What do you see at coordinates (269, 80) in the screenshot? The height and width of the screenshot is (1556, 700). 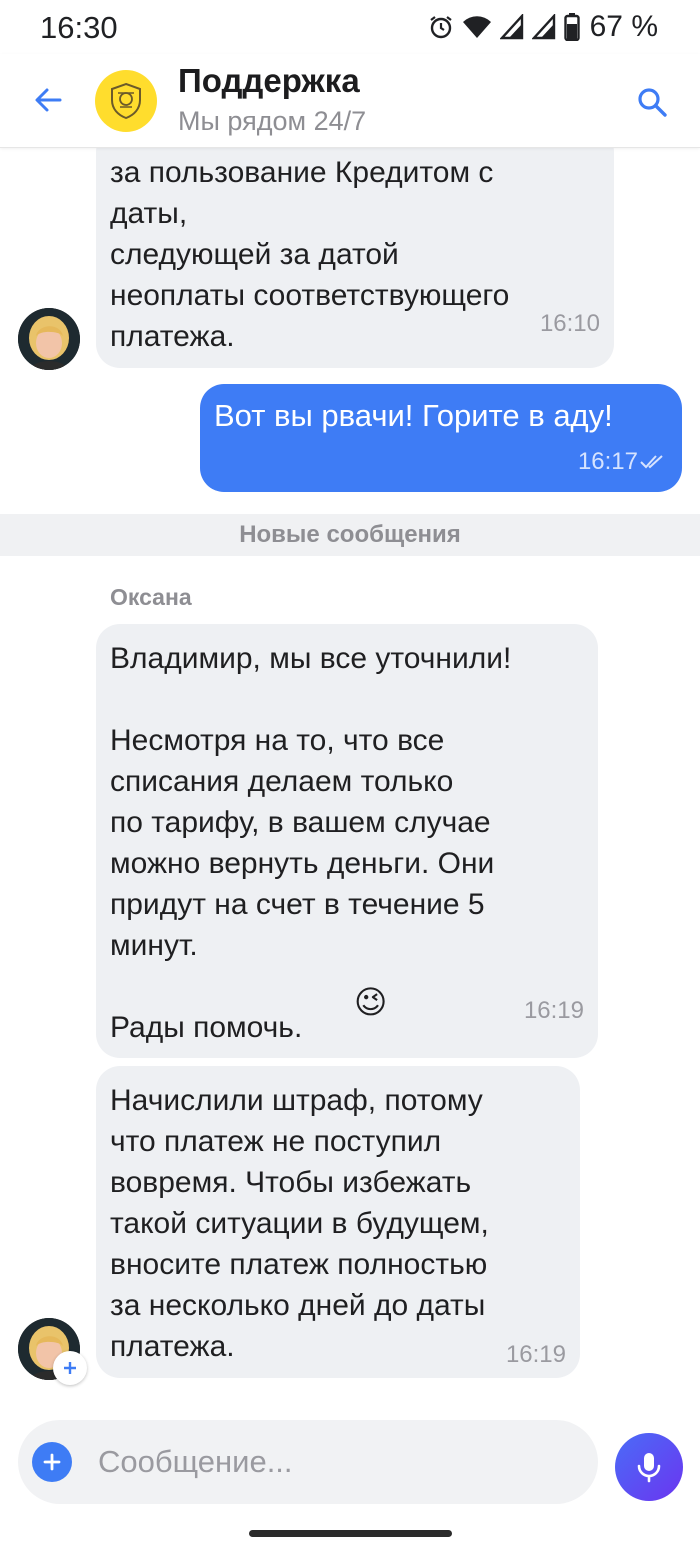 I see `chat-title: Поддержка` at bounding box center [269, 80].